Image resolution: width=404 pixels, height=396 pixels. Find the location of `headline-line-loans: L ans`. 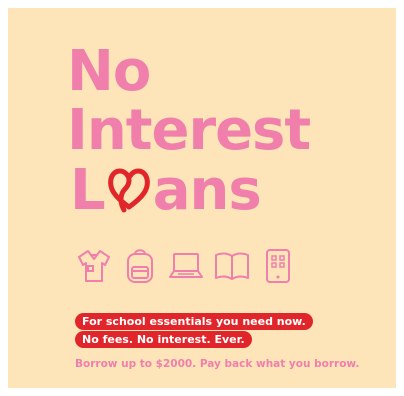

headline-line-loans: L ans is located at coordinates (166, 191).